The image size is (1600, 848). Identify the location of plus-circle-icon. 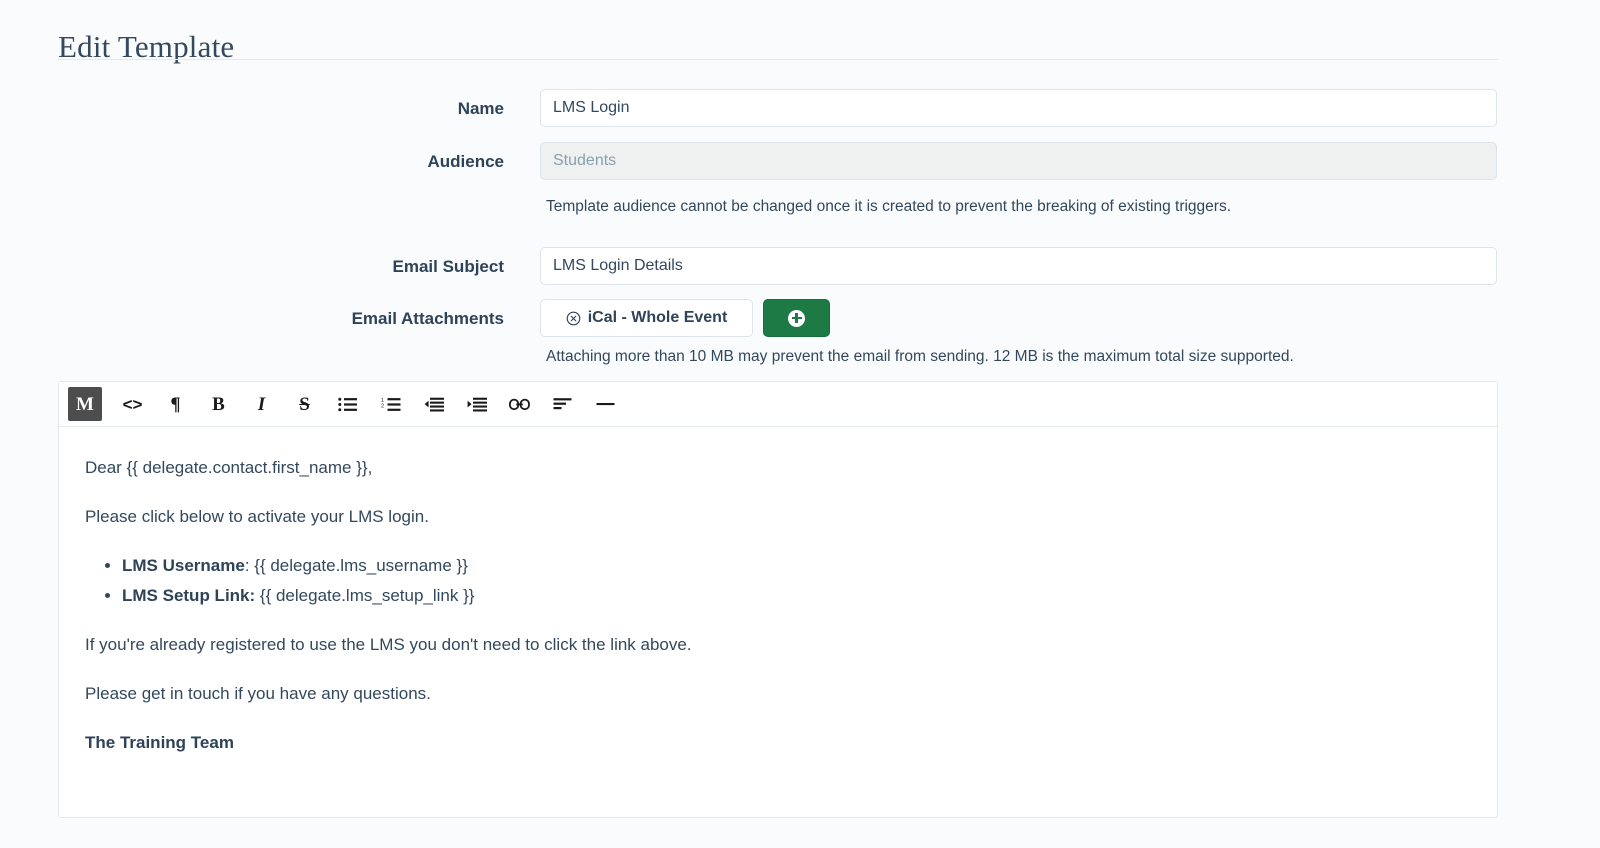
(796, 318).